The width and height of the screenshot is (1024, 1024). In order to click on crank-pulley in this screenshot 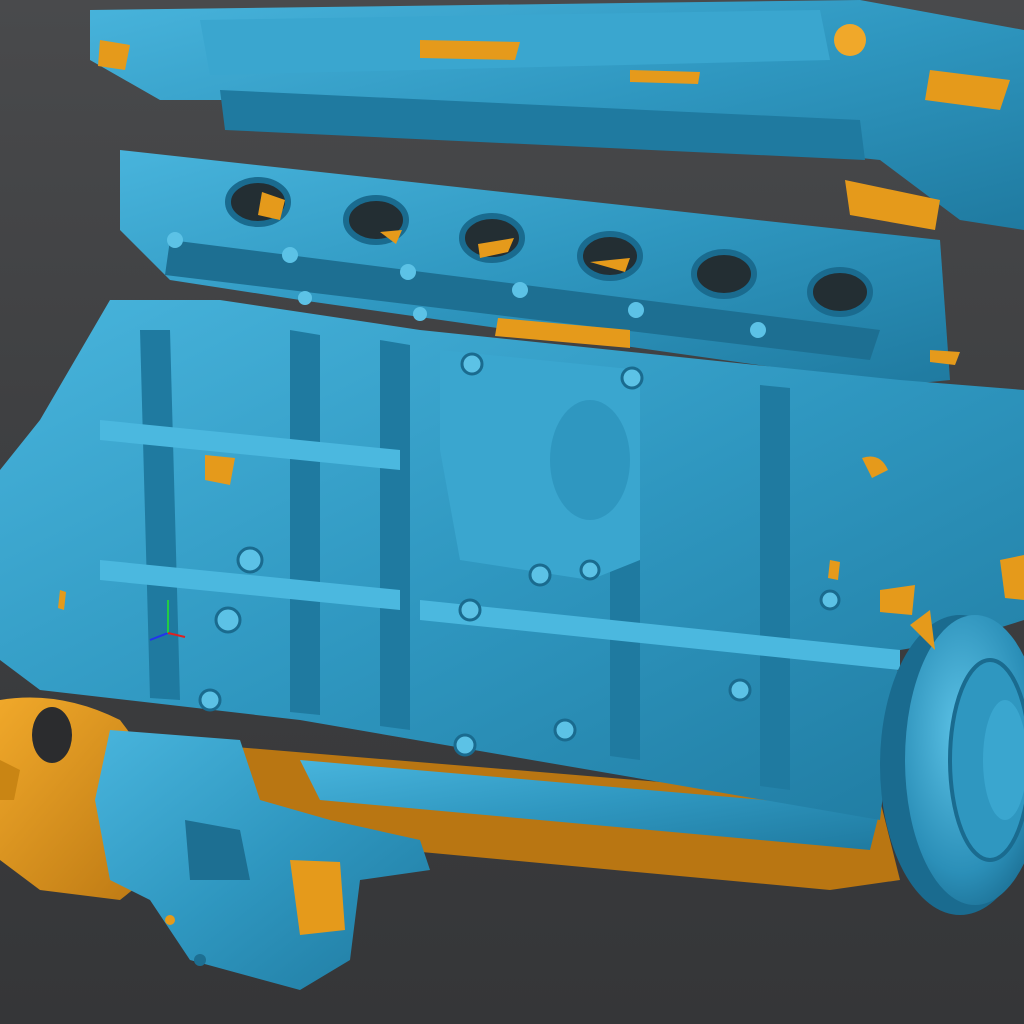, I will do `click(952, 762)`.